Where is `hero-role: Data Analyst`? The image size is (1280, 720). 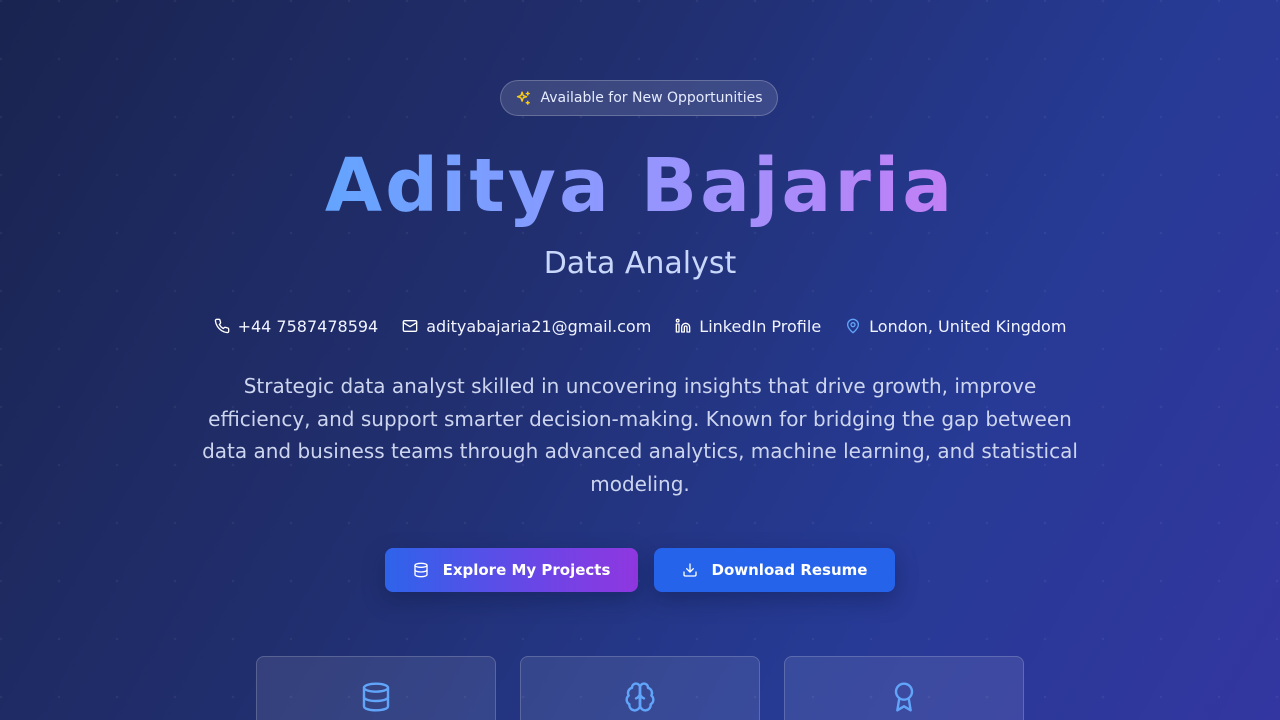
hero-role: Data Analyst is located at coordinates (640, 263).